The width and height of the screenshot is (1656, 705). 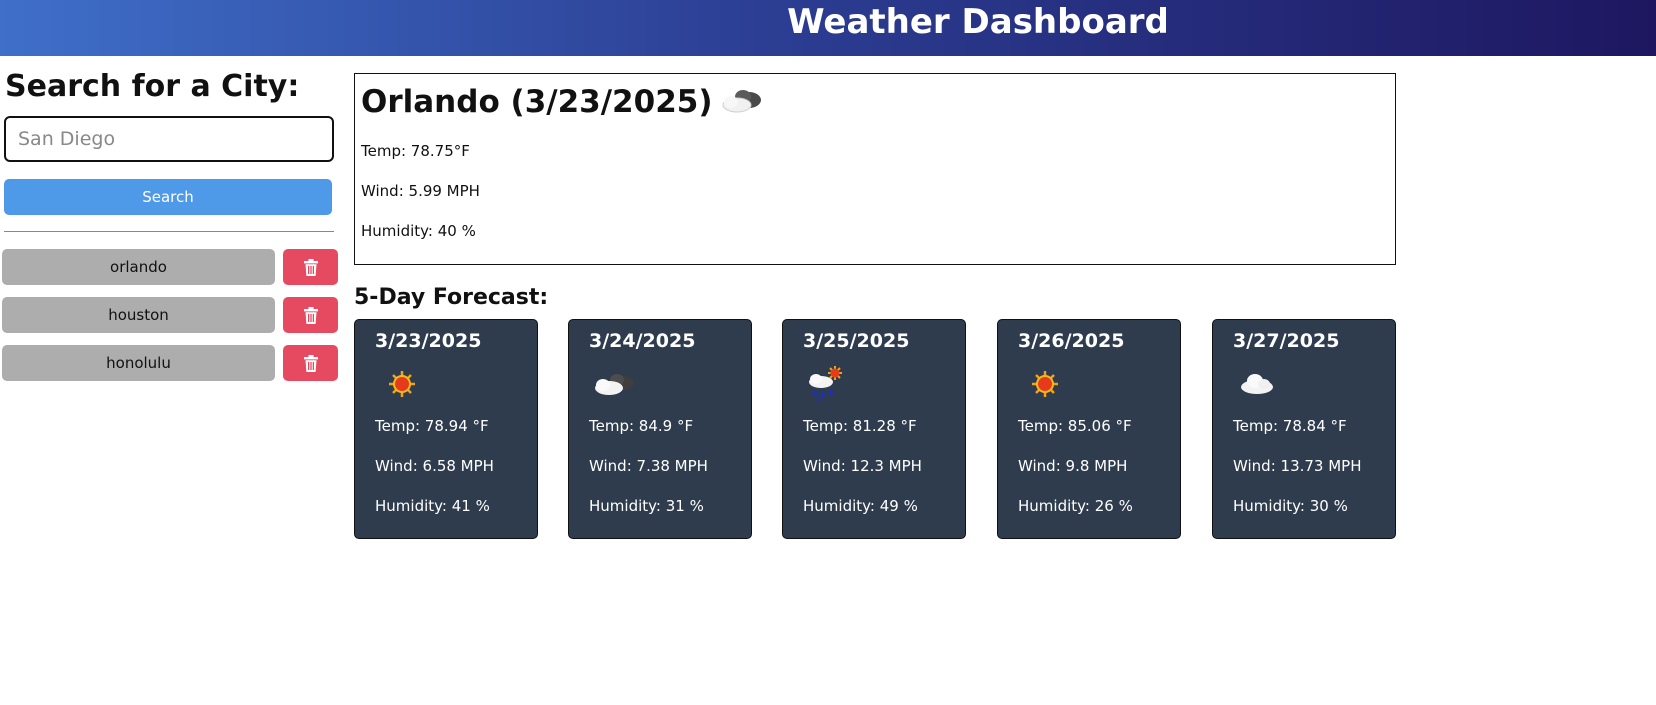 What do you see at coordinates (1075, 506) in the screenshot?
I see `forecast-humidity: Humidity: 26 %` at bounding box center [1075, 506].